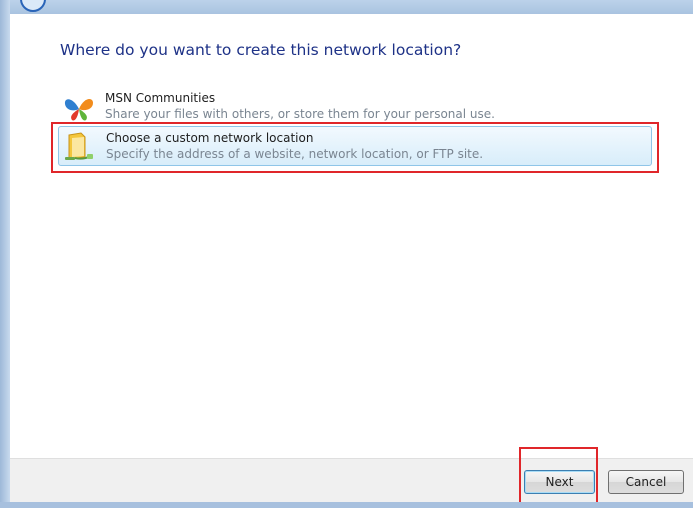  Describe the element at coordinates (346, 7) in the screenshot. I see `window-frame-top` at that location.